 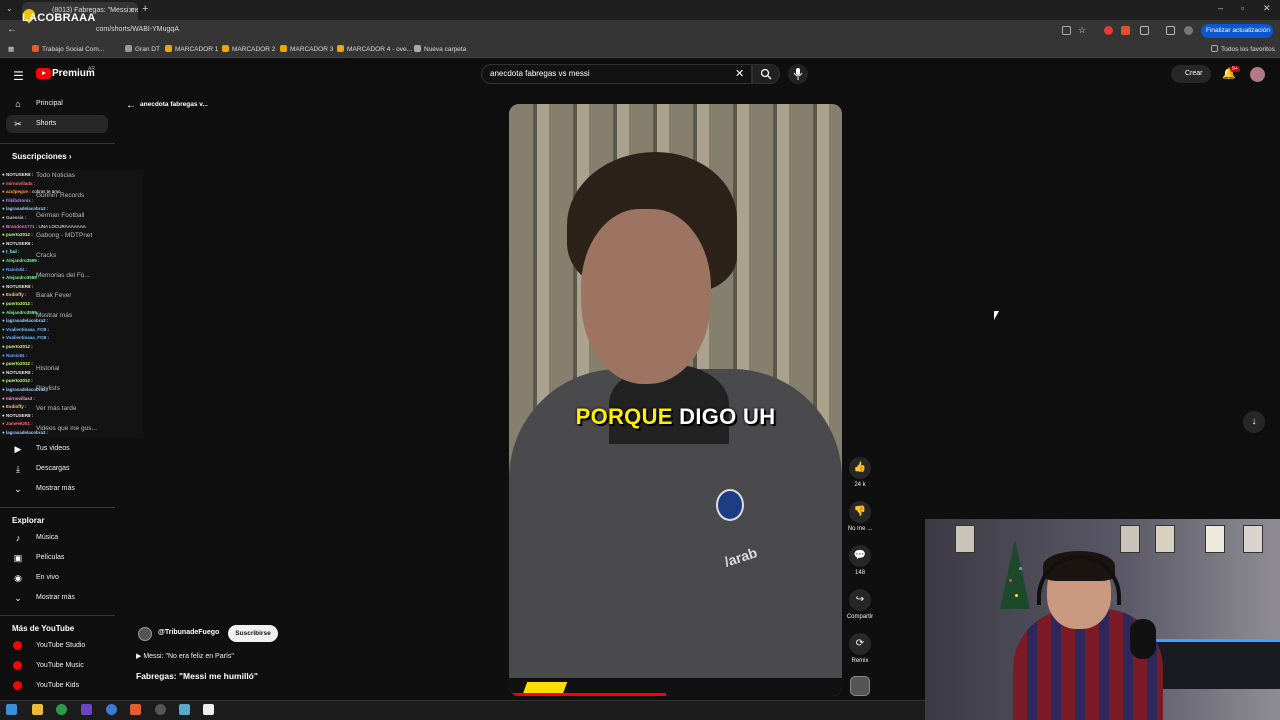 I want to click on channel-name: @TribunadeFuego, so click(x=188, y=632).